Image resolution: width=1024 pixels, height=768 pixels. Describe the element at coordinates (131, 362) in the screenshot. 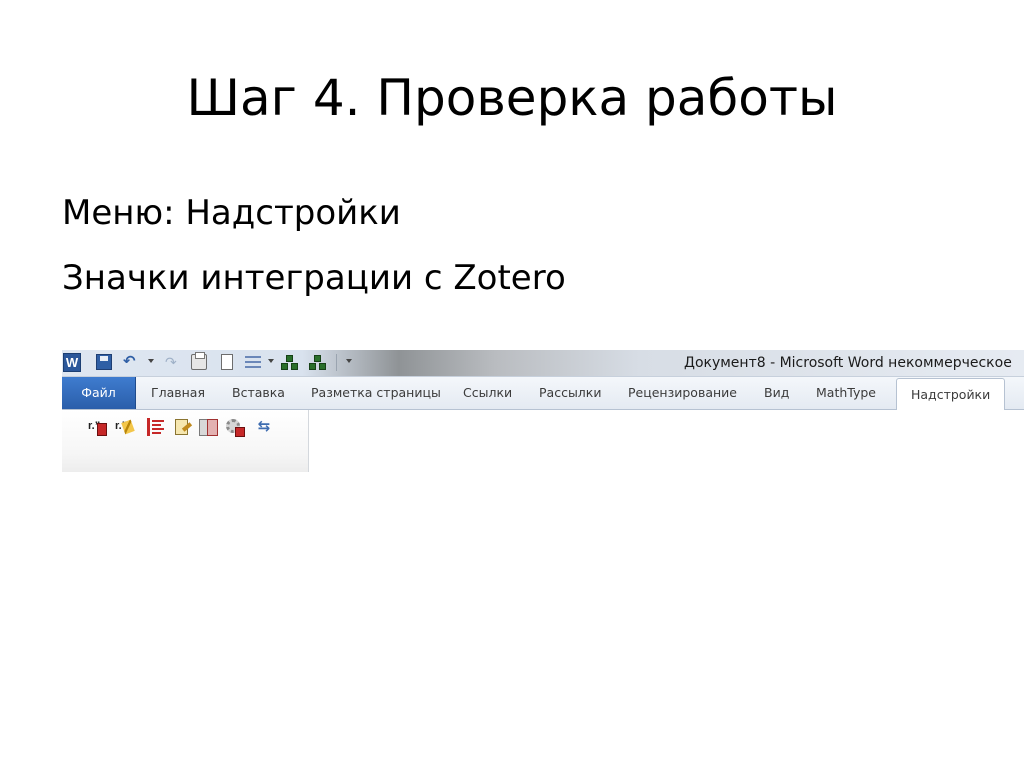

I see `undo-icon: ↶` at that location.